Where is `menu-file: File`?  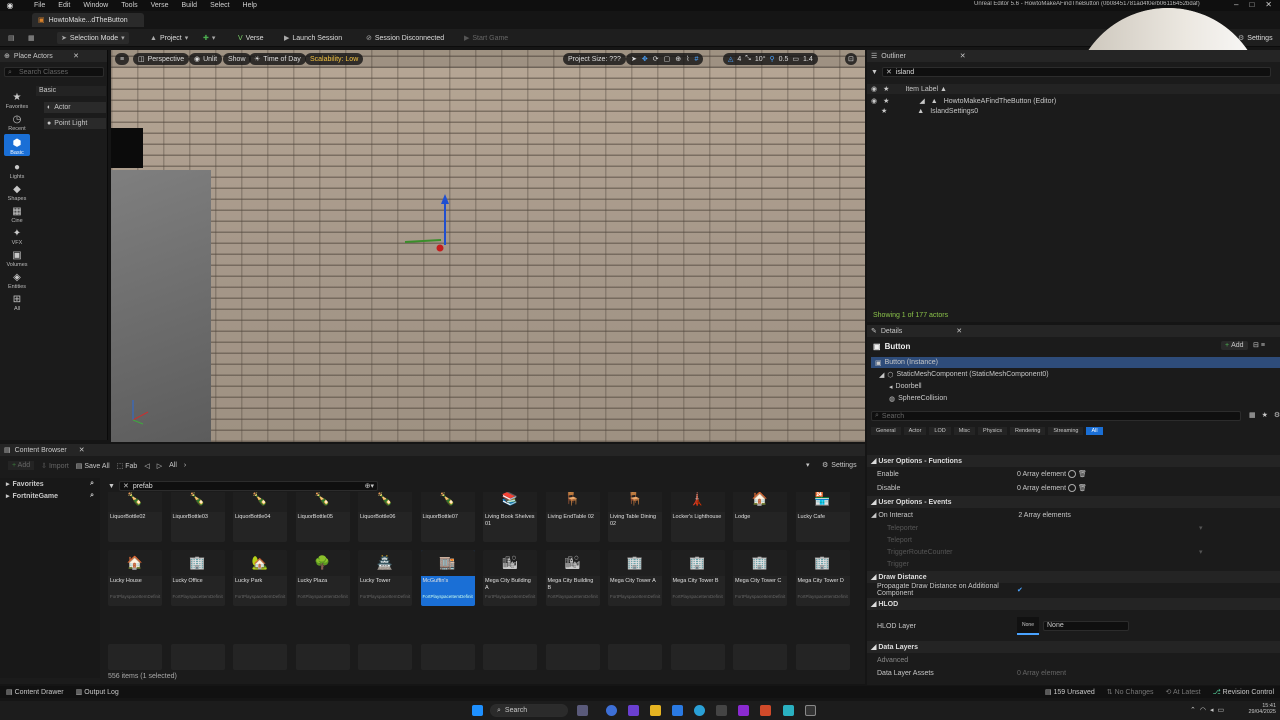 menu-file: File is located at coordinates (39, 5).